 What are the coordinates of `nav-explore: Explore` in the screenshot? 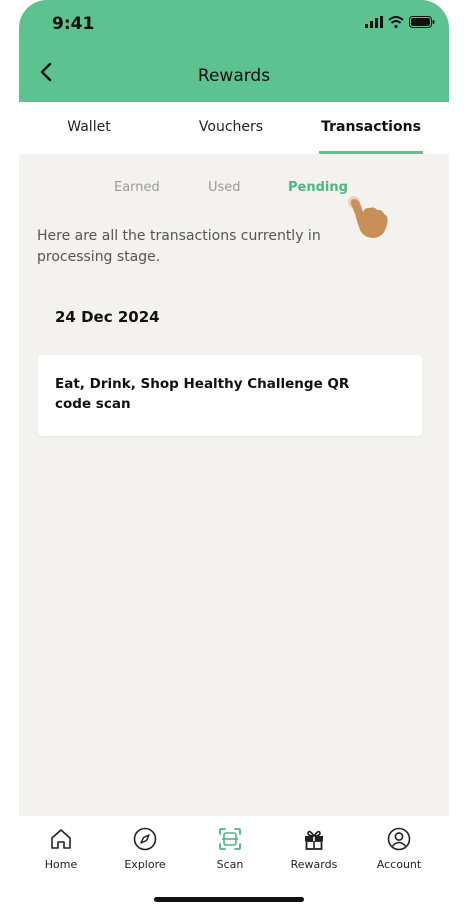 It's located at (145, 848).